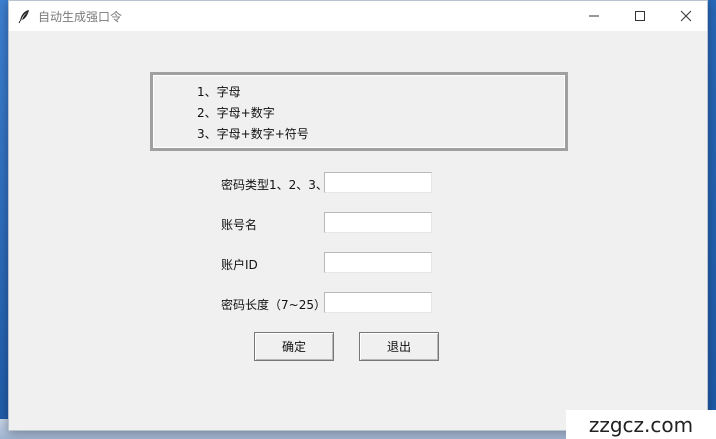 The image size is (716, 439). What do you see at coordinates (24, 16) in the screenshot?
I see `feather-icon` at bounding box center [24, 16].